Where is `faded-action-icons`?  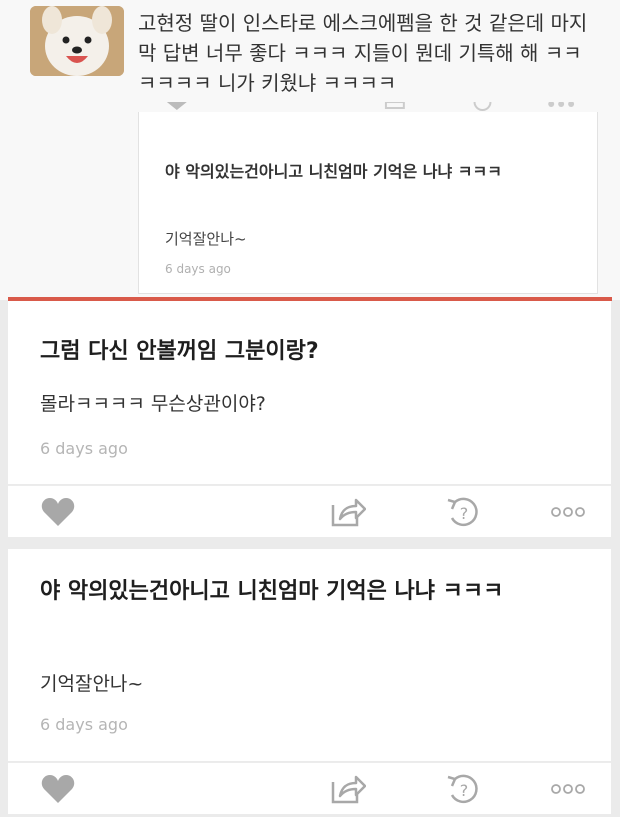
faded-action-icons is located at coordinates (370, 106).